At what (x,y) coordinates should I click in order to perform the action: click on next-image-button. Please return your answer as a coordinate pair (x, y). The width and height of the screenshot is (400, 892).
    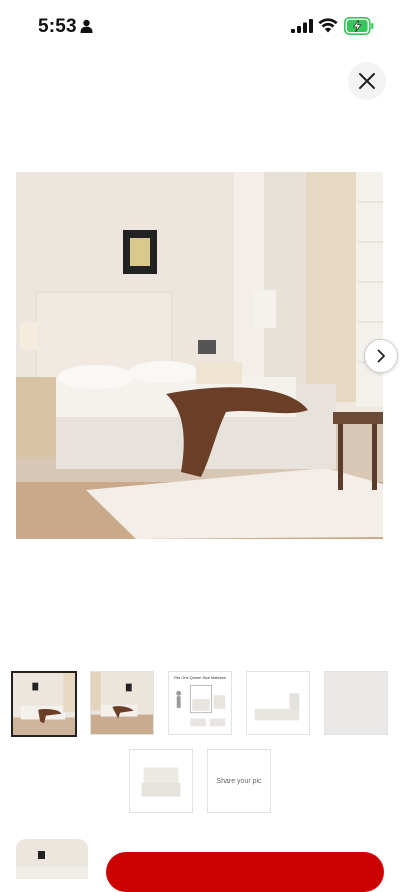
    Looking at the image, I should click on (381, 356).